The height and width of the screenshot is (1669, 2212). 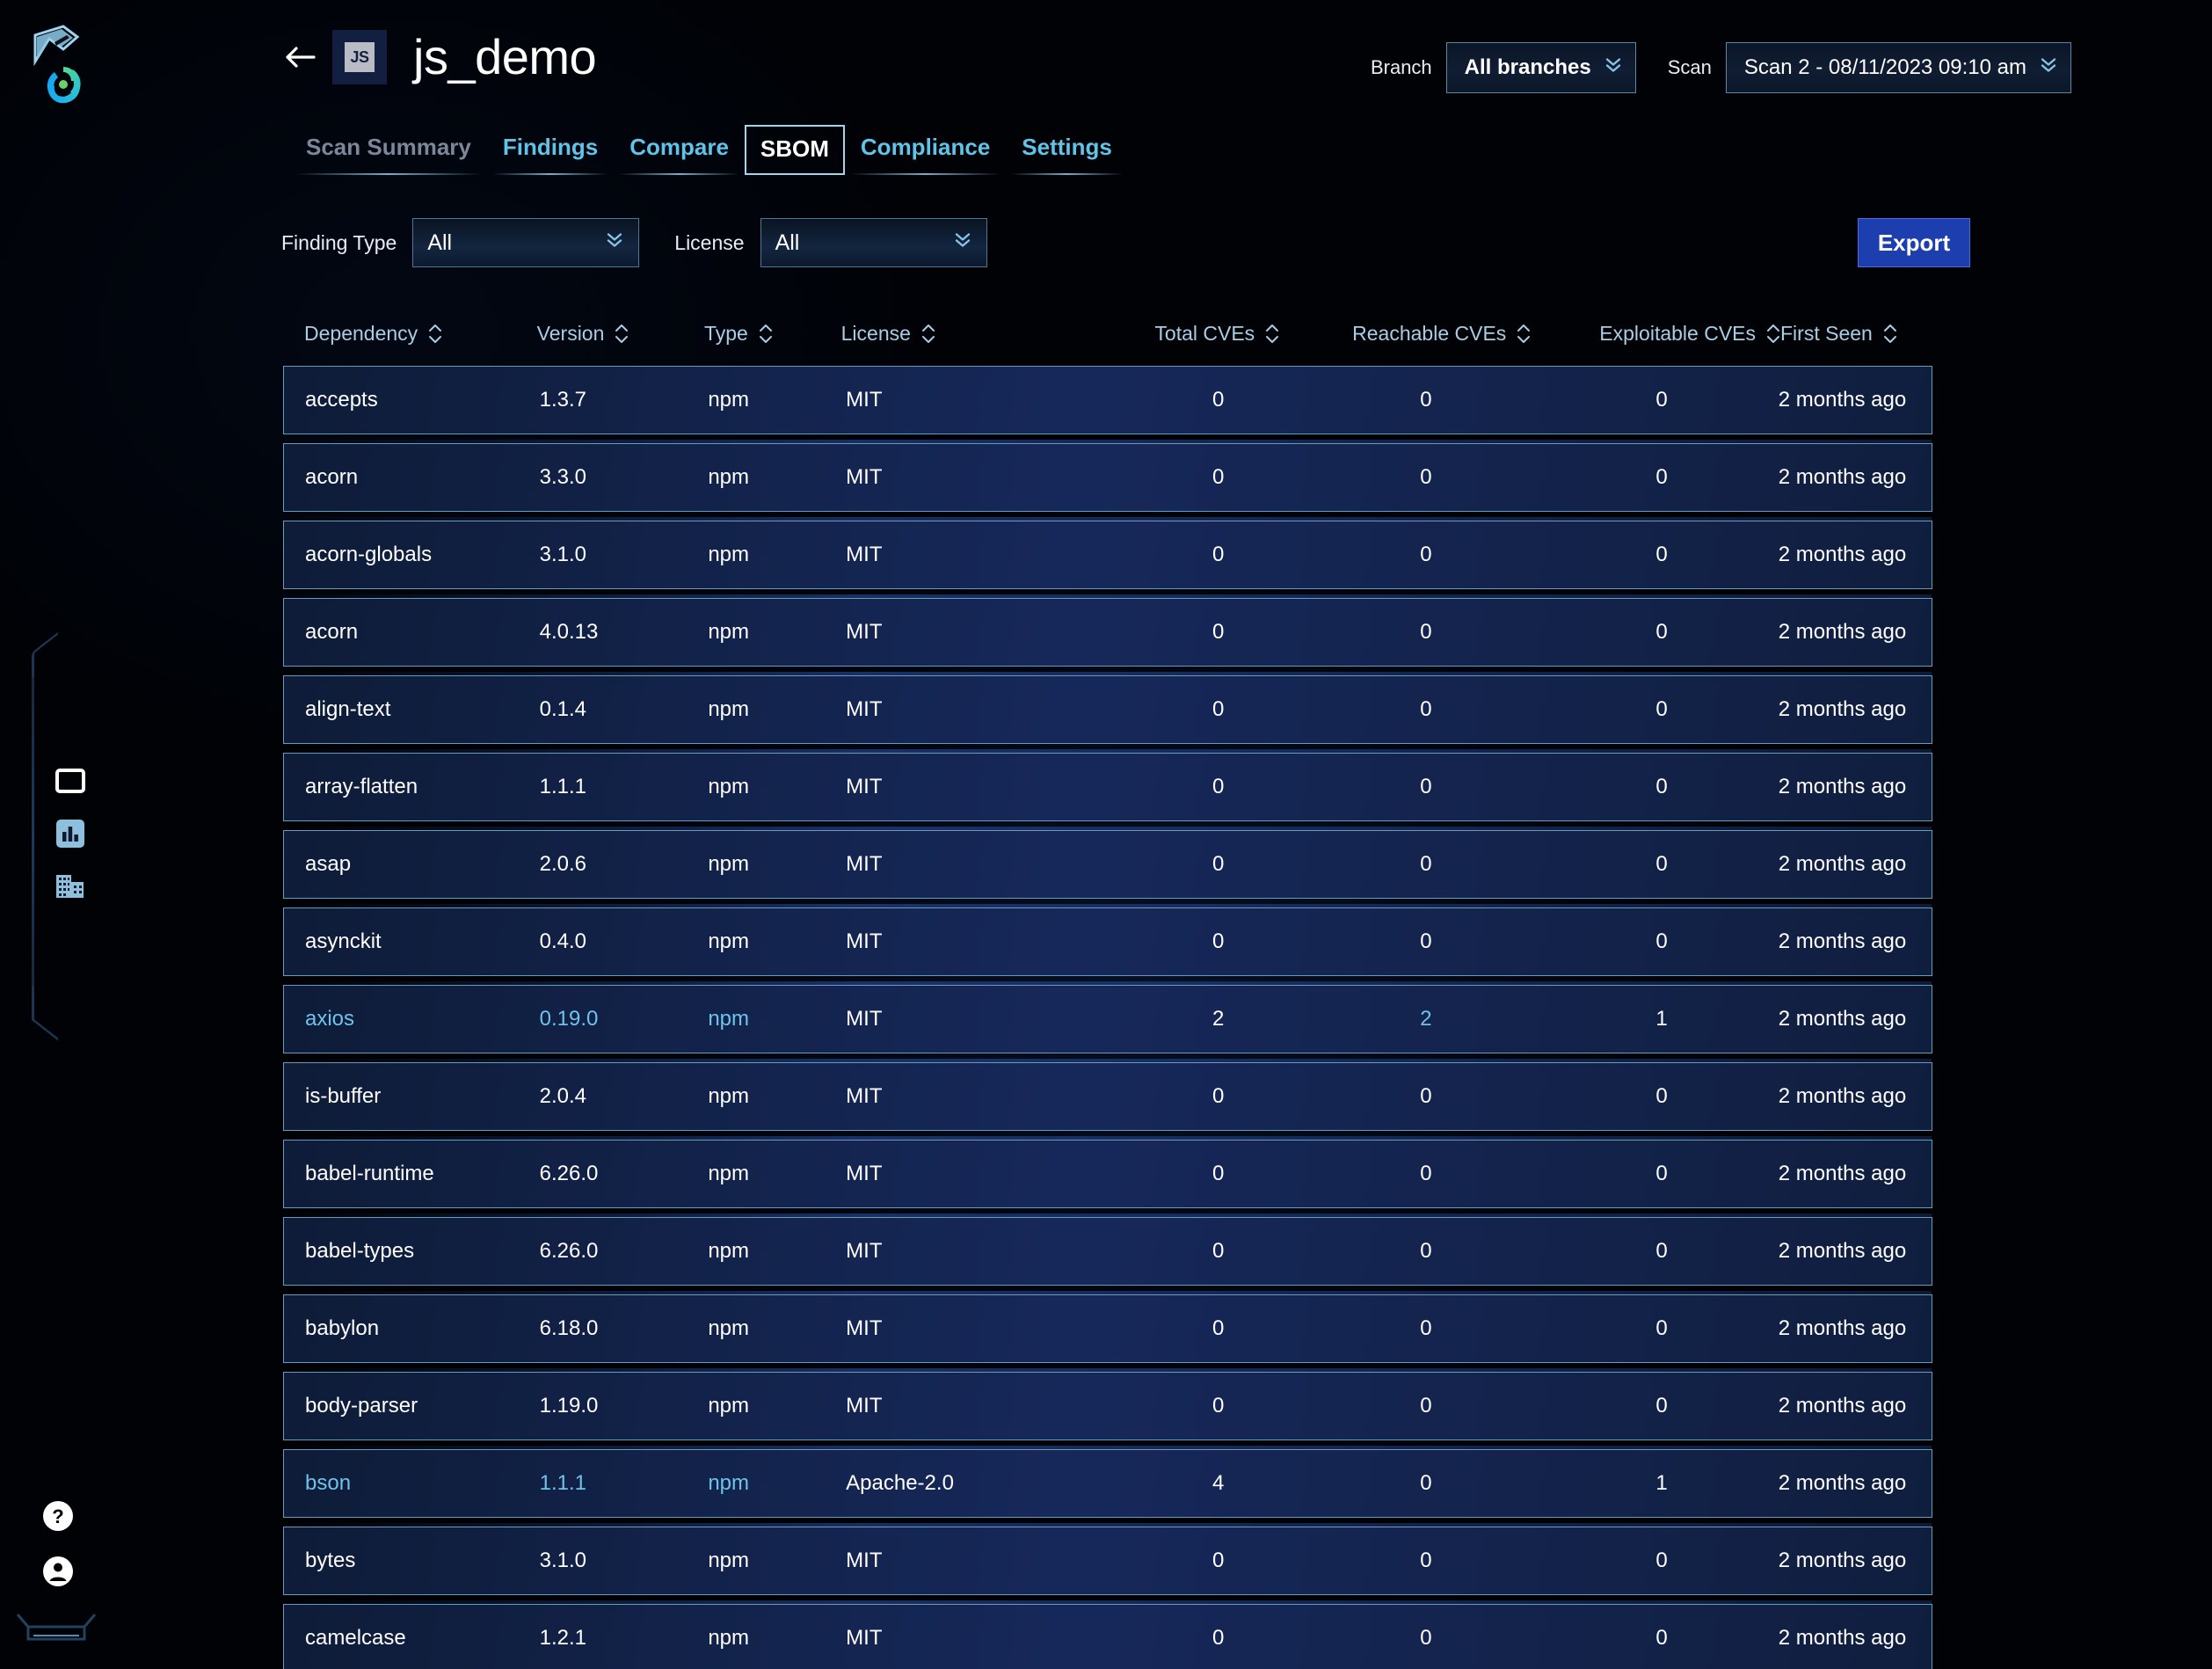 What do you see at coordinates (550, 150) in the screenshot?
I see `tab-findings: Findings` at bounding box center [550, 150].